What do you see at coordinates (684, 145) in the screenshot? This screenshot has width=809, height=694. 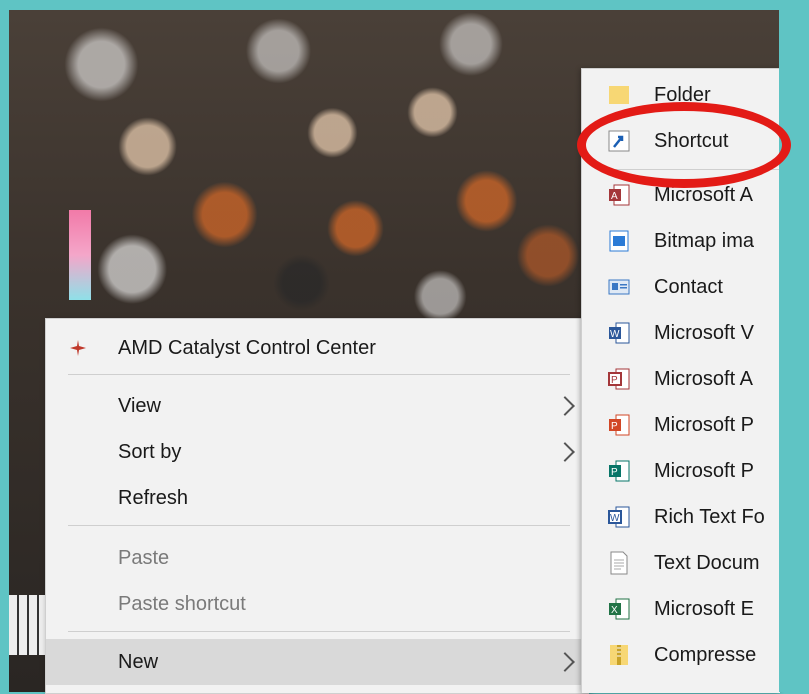 I see `annotation-highlight-ring` at bounding box center [684, 145].